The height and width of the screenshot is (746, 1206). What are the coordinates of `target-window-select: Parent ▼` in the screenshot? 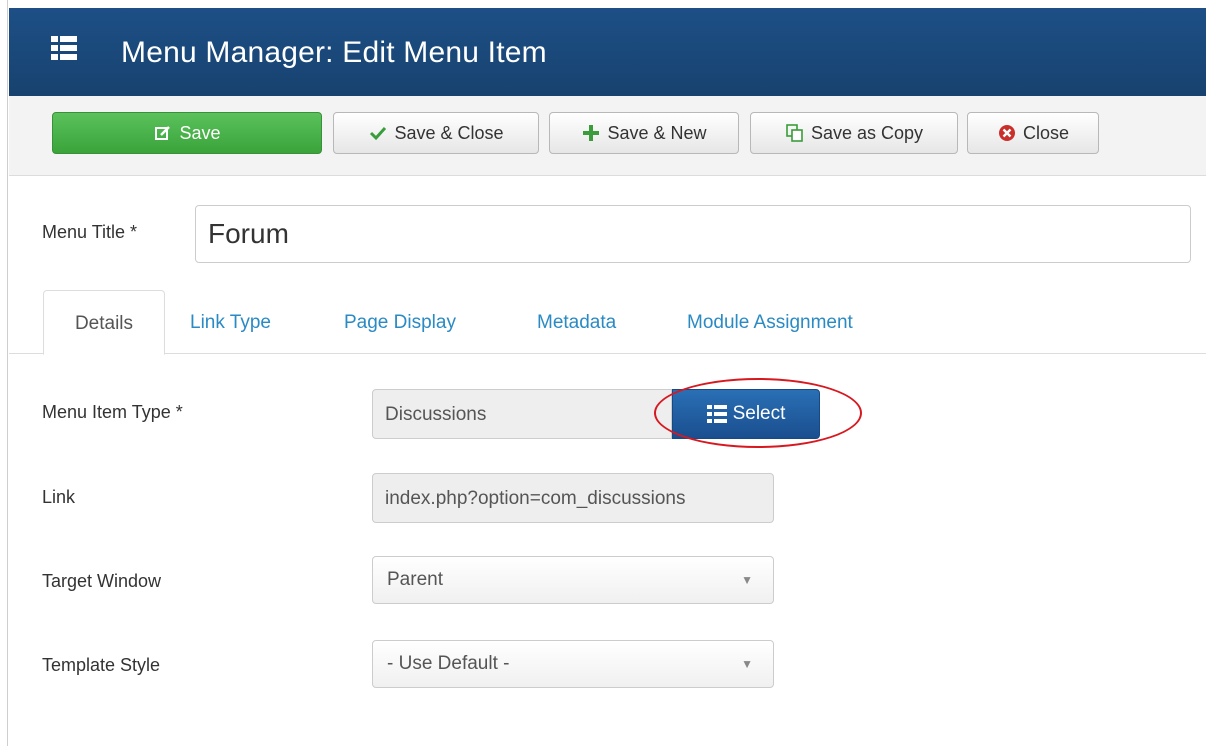 It's located at (573, 580).